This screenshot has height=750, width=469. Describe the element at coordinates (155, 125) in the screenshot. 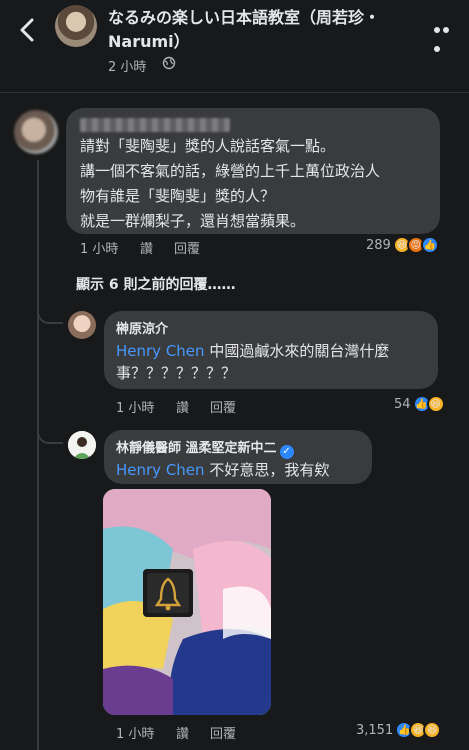

I see `blurred-author-name` at that location.